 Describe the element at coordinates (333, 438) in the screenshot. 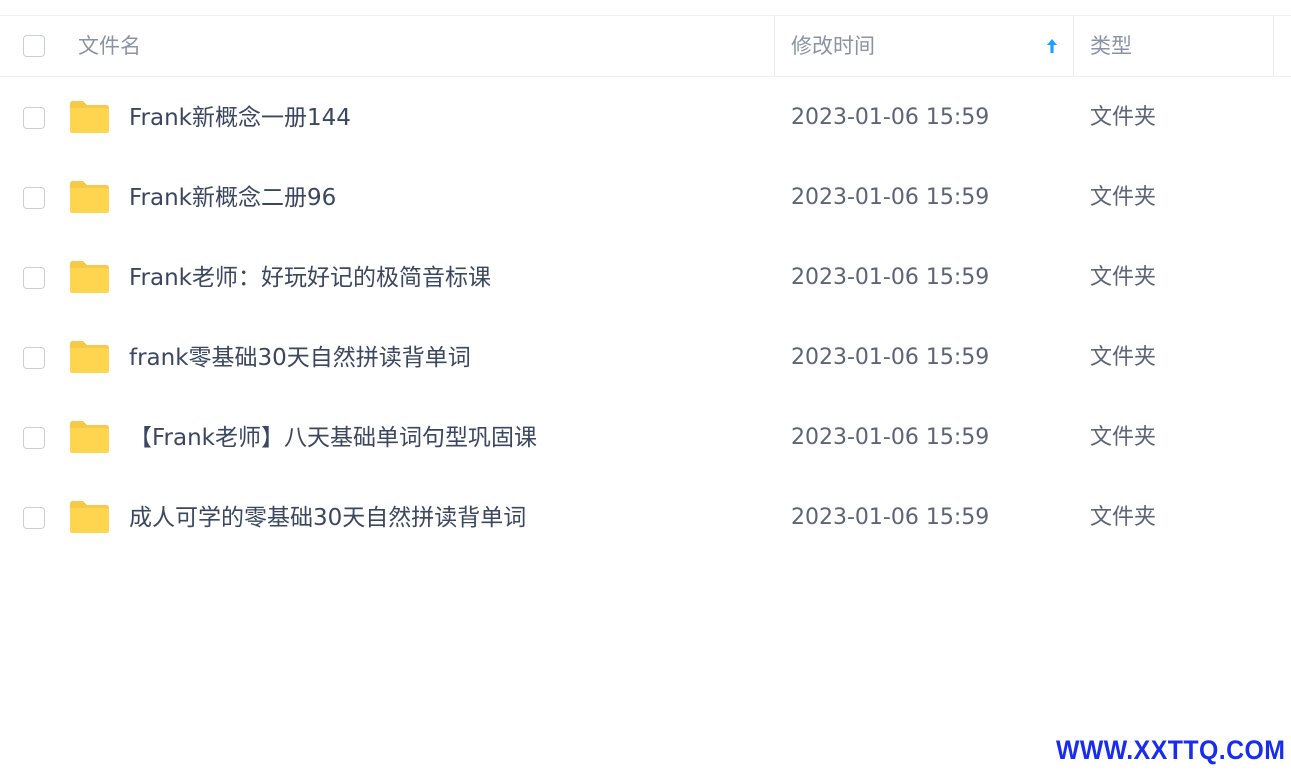

I see `file-name-link: 【Frank老师】八天基础单词句型巩固课` at that location.